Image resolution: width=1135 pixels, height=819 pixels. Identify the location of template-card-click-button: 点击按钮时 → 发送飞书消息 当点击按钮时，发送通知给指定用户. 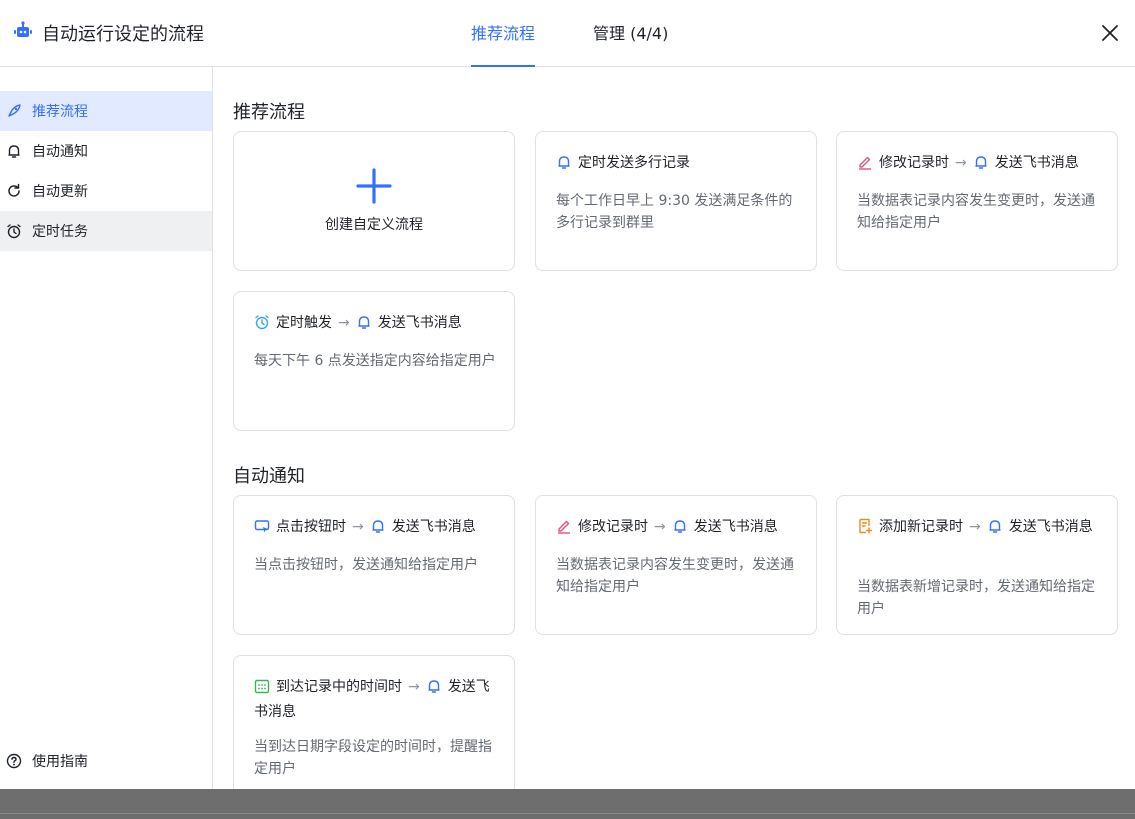
(374, 565).